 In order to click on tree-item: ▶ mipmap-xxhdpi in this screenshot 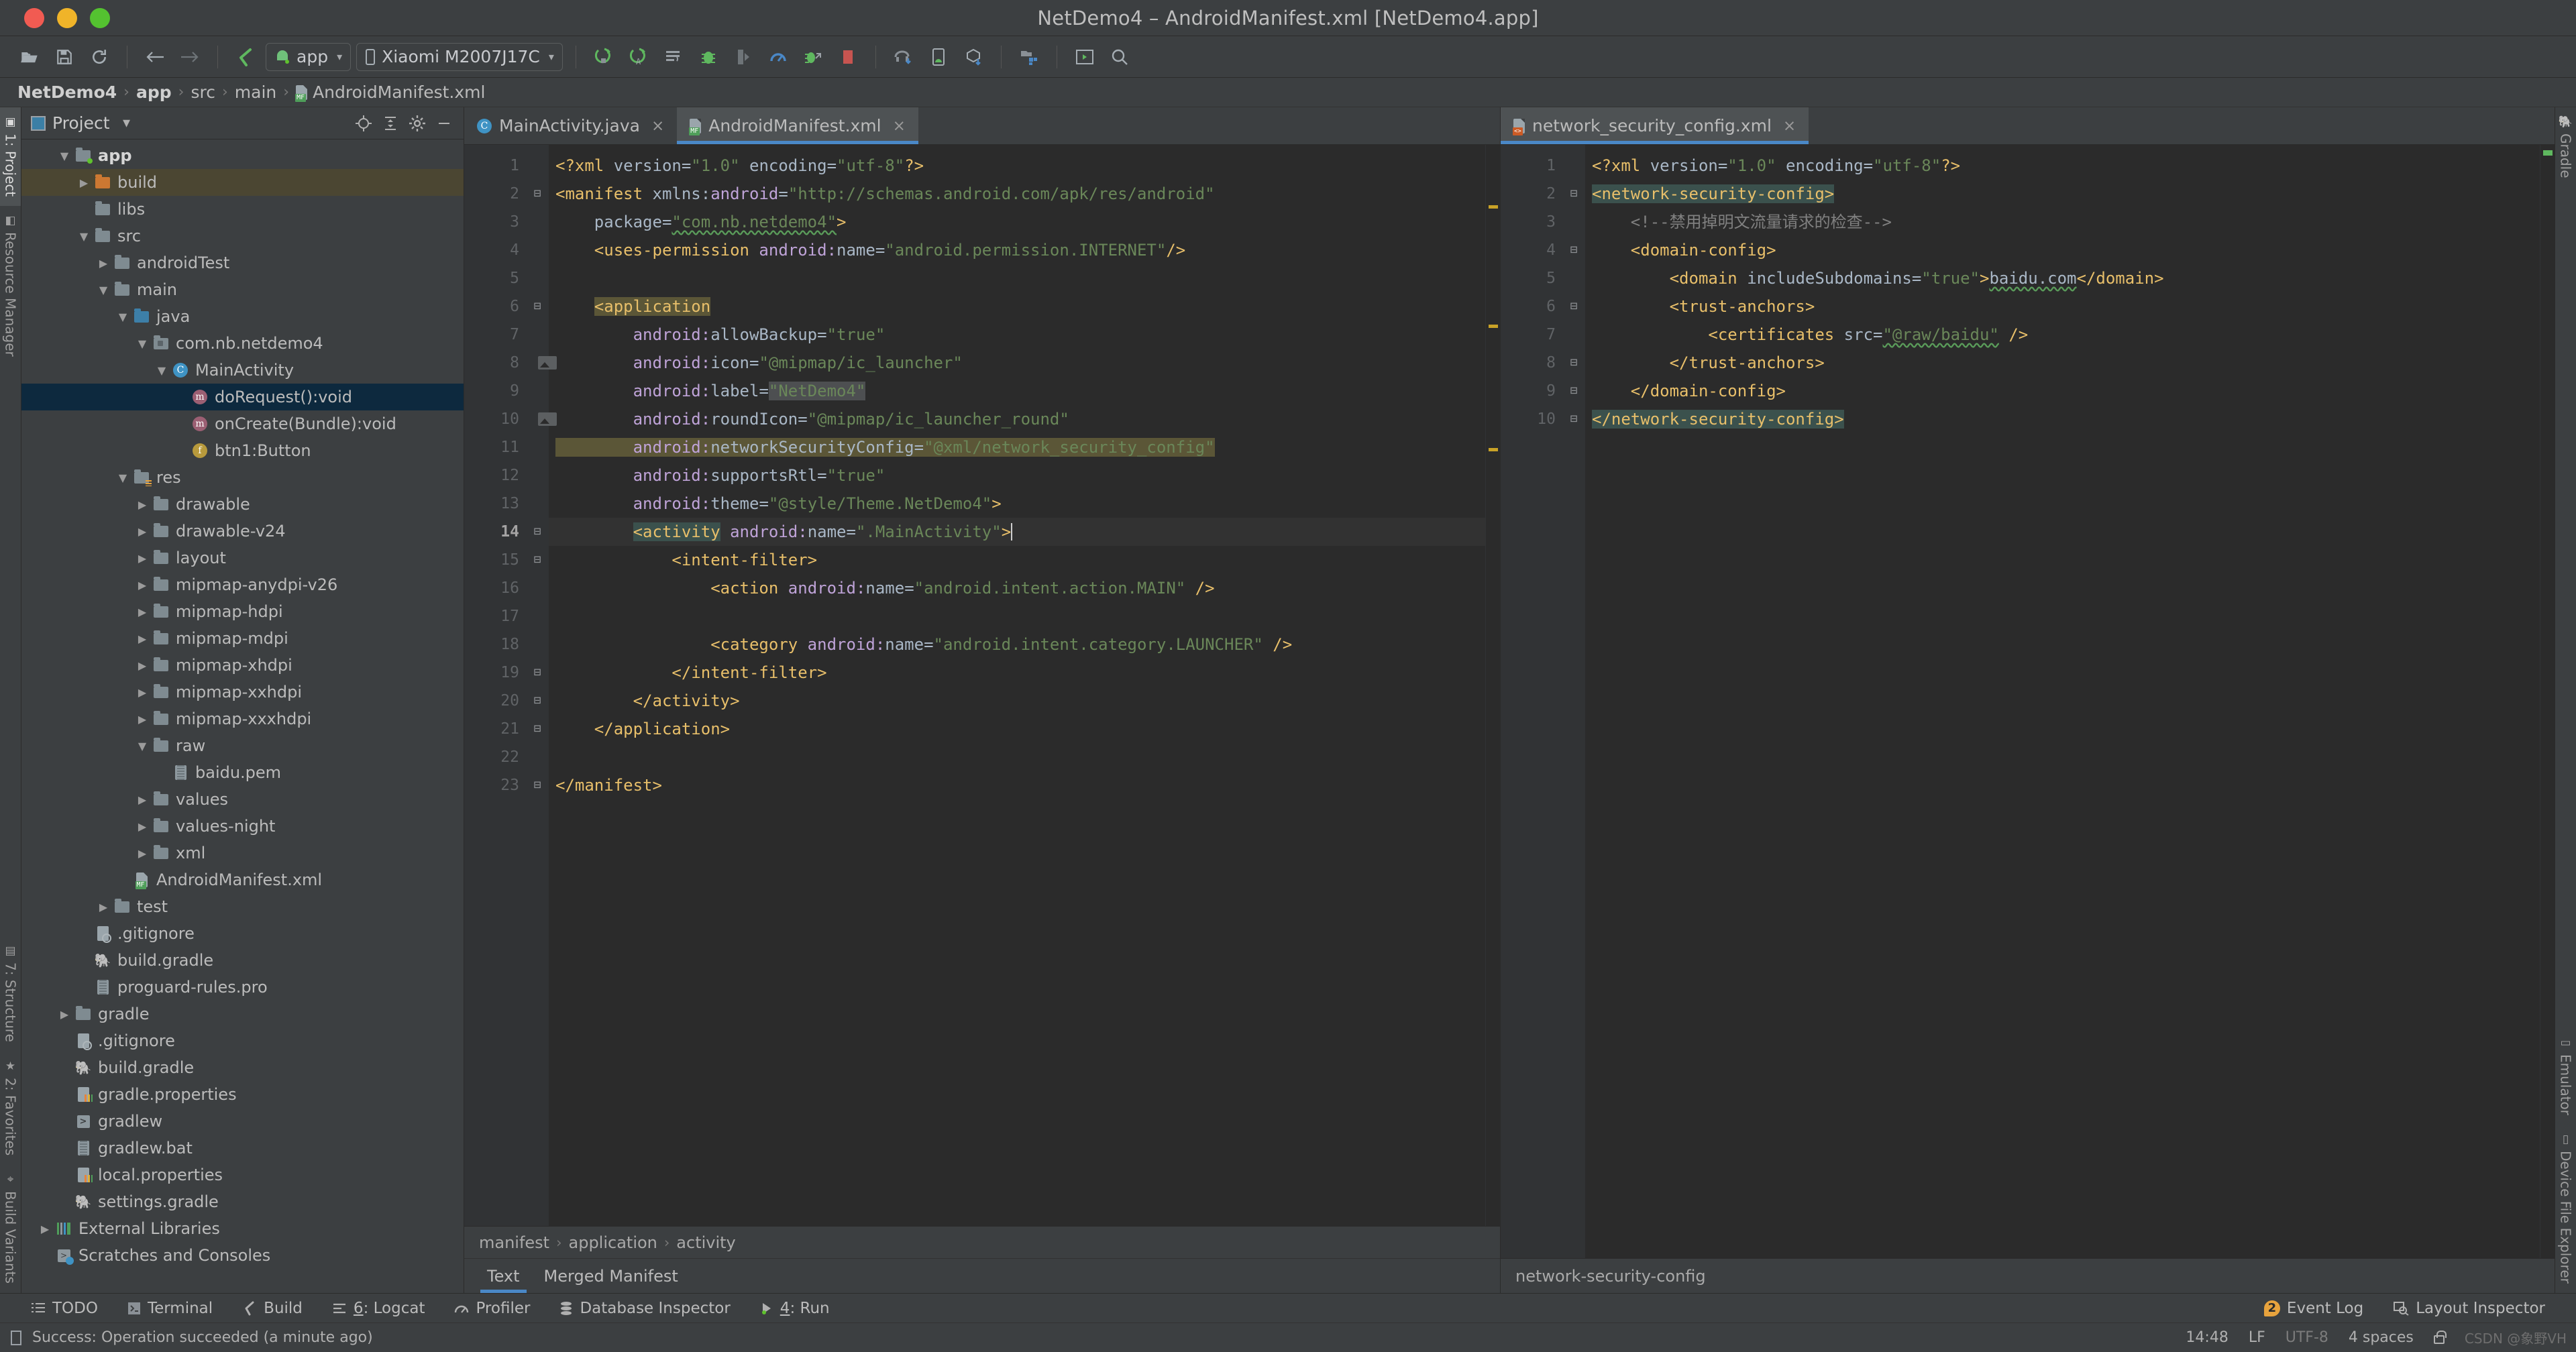, I will do `click(242, 692)`.